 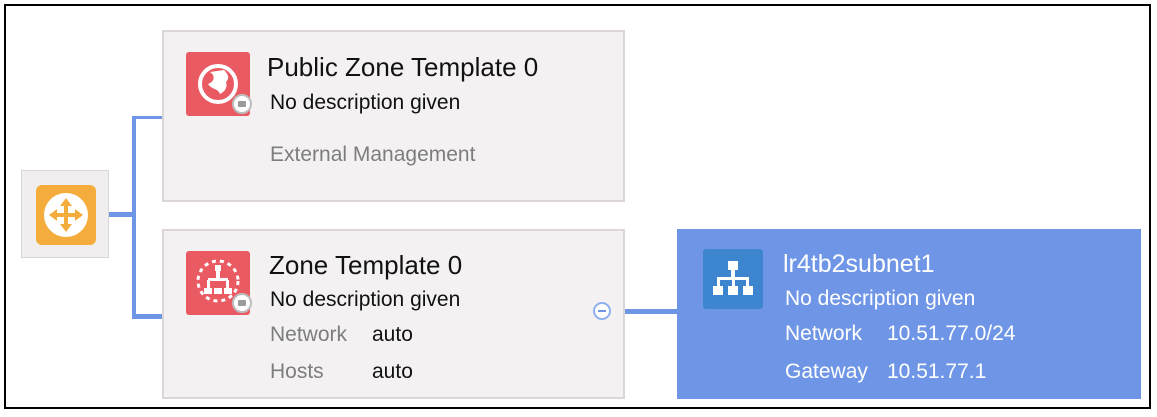 What do you see at coordinates (951, 333) in the screenshot?
I see `subnet-network-value: 10.51.77.0/24` at bounding box center [951, 333].